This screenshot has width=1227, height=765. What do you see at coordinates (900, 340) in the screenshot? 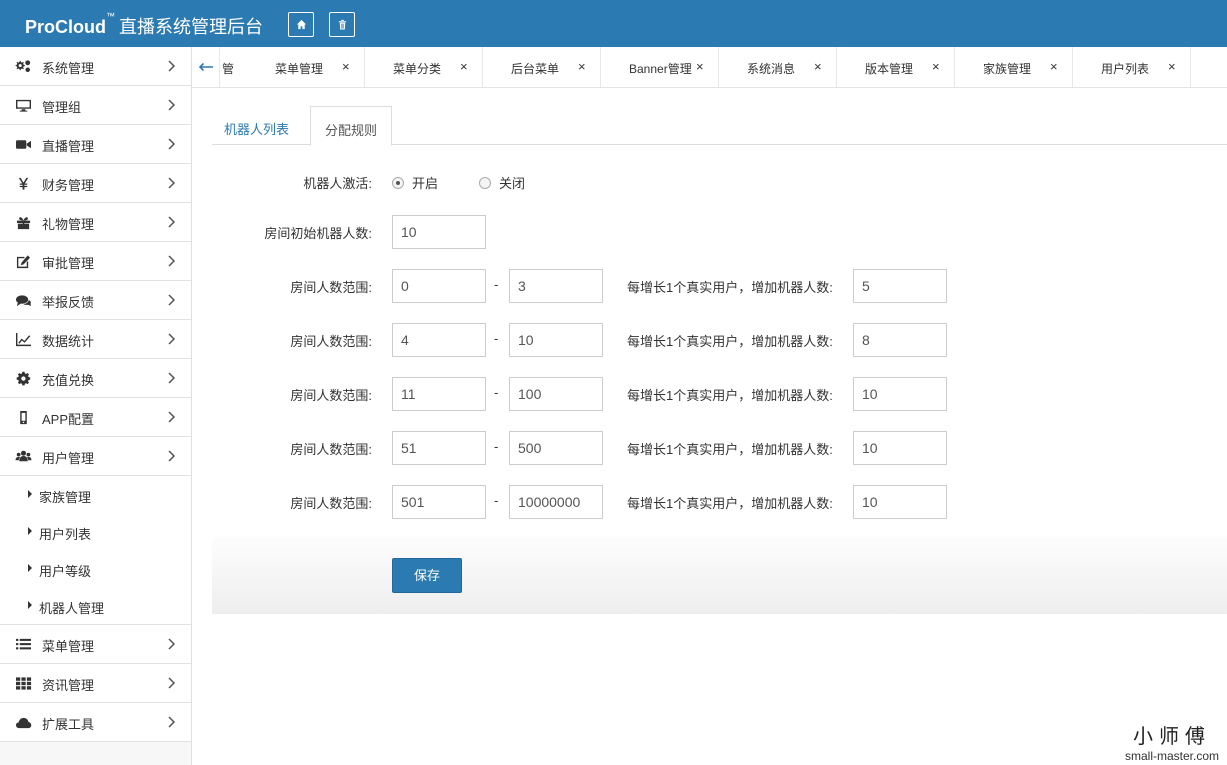
I see `robot-add-input: 8` at bounding box center [900, 340].